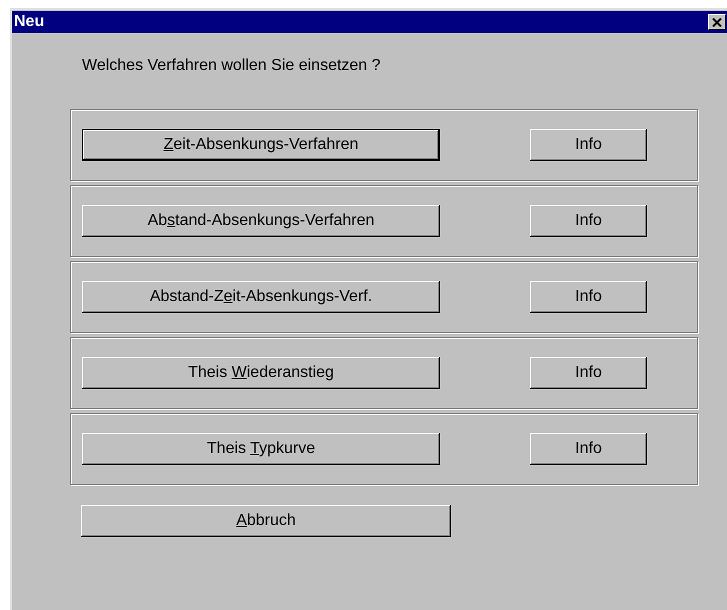 This screenshot has height=610, width=727. I want to click on method-button: Zeit-Absenkungs-Verfahren, so click(261, 145).